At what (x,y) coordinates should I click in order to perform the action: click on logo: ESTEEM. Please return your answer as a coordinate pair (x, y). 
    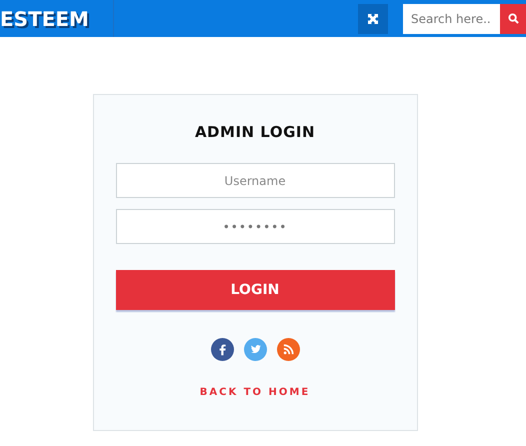
    Looking at the image, I should click on (44, 18).